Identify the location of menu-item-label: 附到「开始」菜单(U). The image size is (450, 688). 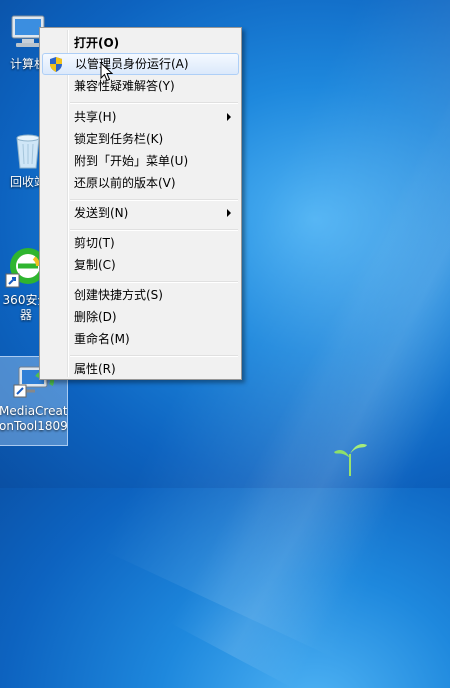
(131, 161).